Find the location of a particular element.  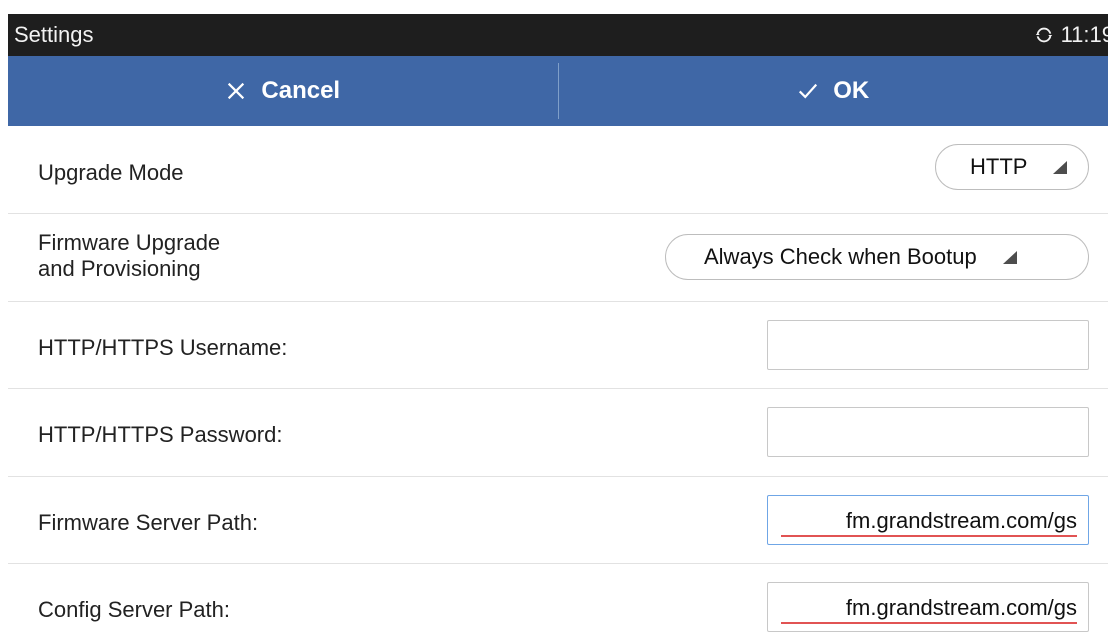

status-title: Settings is located at coordinates (54, 34).